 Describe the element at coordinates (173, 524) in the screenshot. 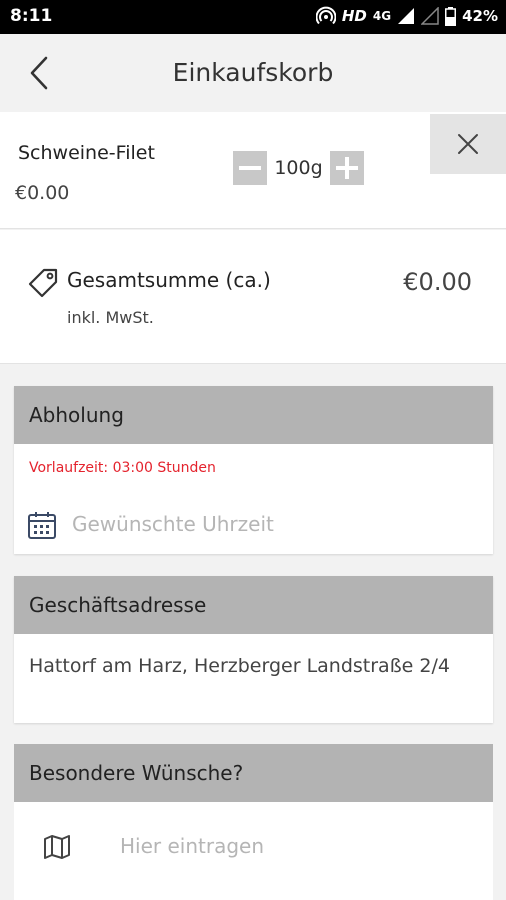

I see `desired-time-input: Gewünschte Uhrzeit` at that location.